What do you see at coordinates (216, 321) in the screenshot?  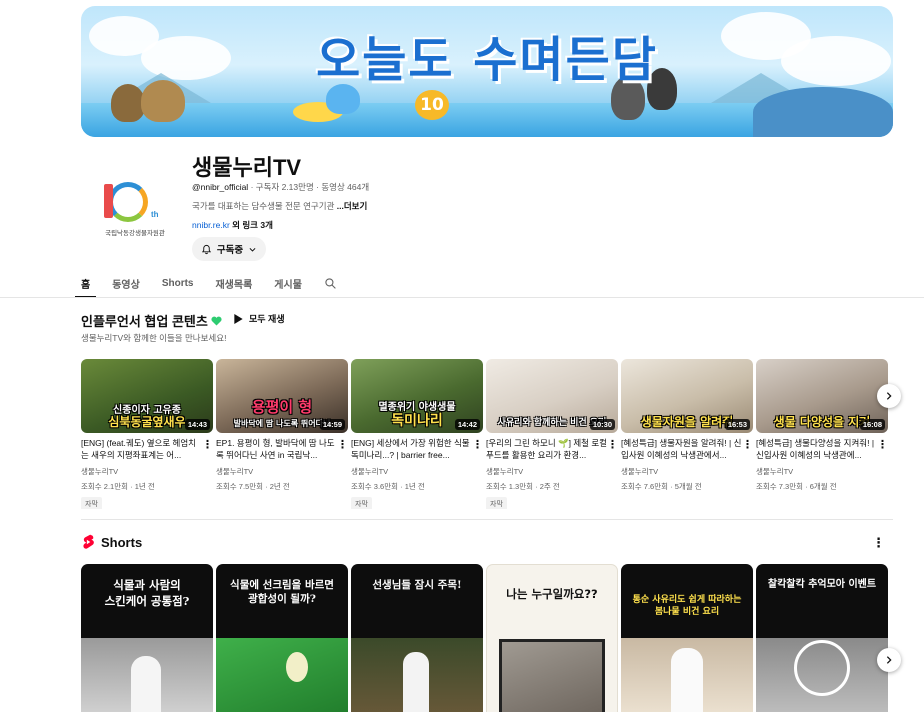 I see `green-heart-icon` at bounding box center [216, 321].